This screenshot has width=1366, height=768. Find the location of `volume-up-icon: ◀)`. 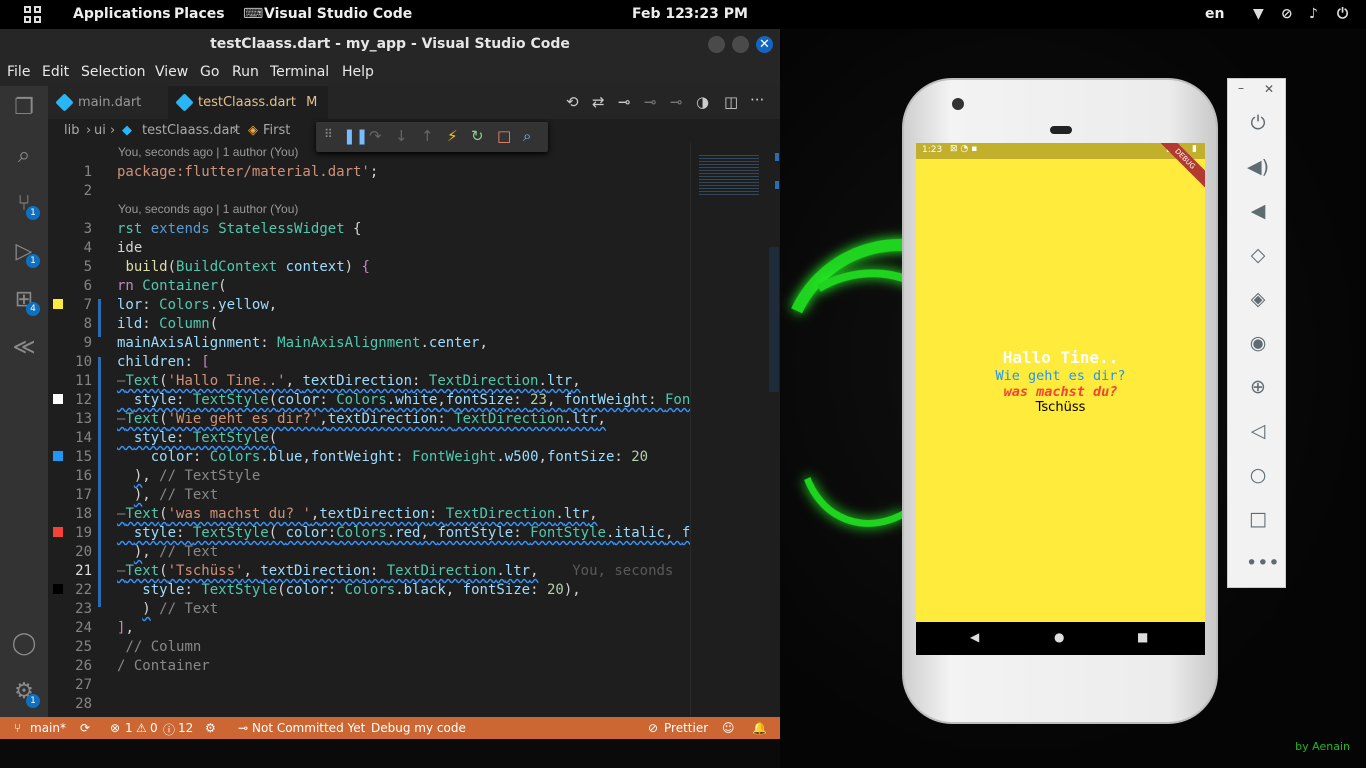

volume-up-icon: ◀) is located at coordinates (1258, 167).